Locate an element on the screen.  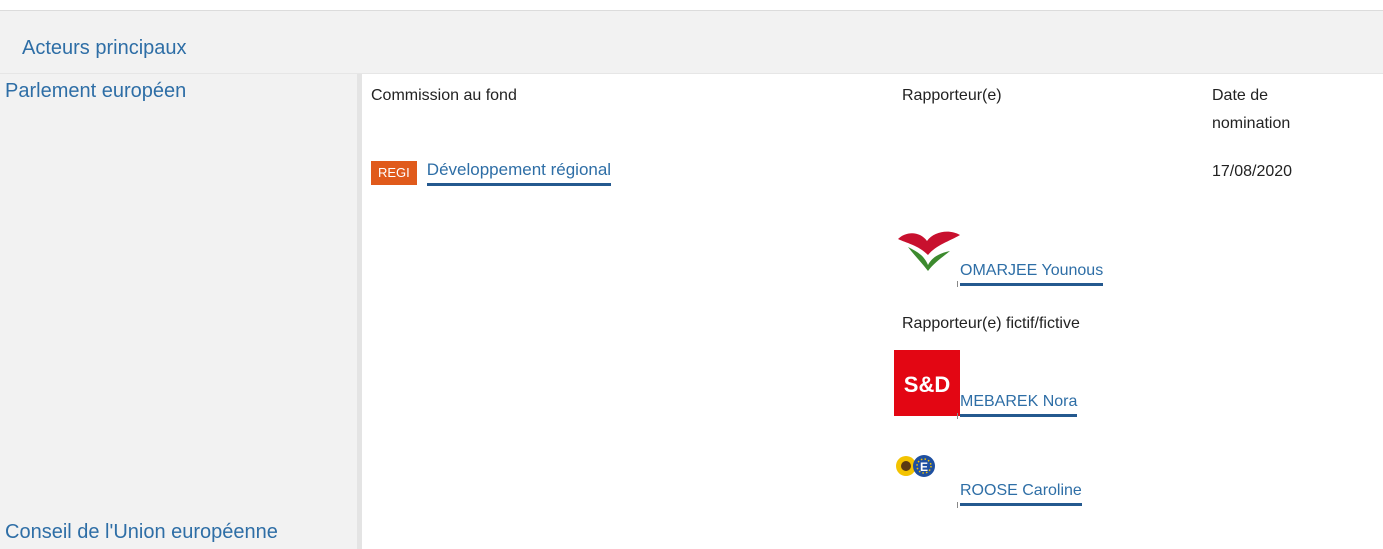
nomination-date: 17/08/2020 is located at coordinates (1252, 171).